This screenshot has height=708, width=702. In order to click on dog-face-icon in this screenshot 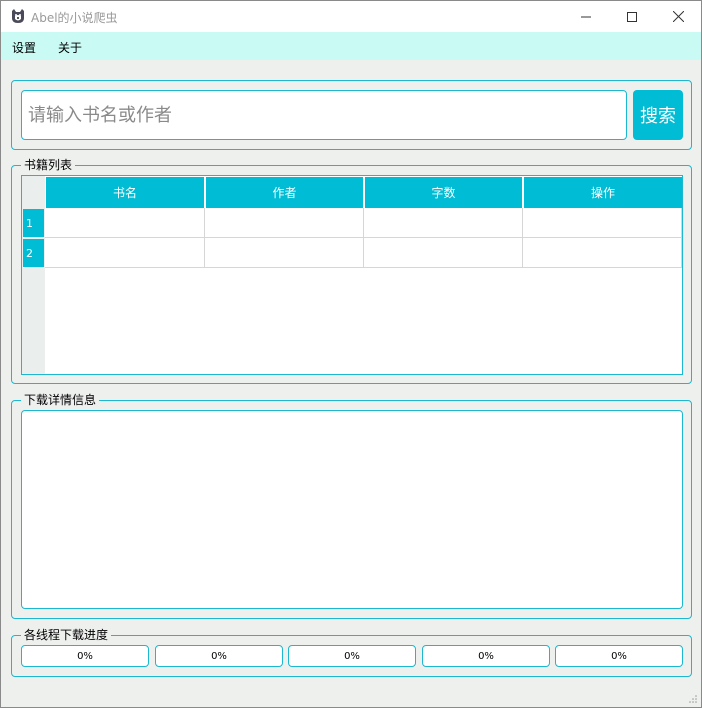, I will do `click(18, 16)`.